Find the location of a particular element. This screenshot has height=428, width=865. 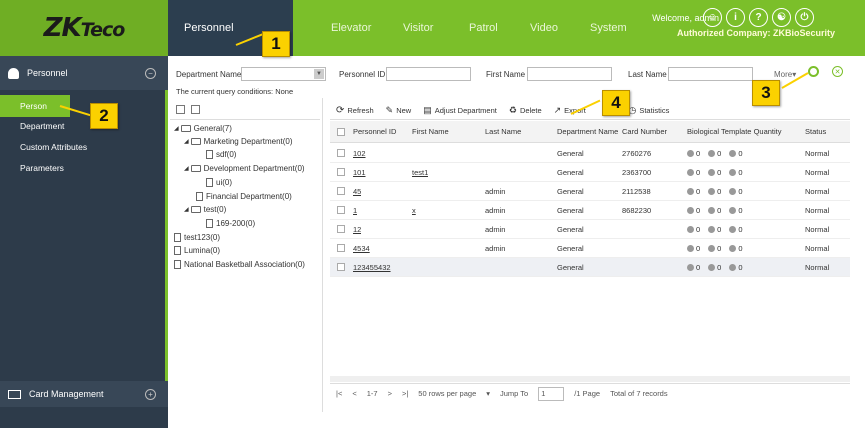

table-row: 101 test1 General 2363700 0 0 0 Normal is located at coordinates (590, 172).